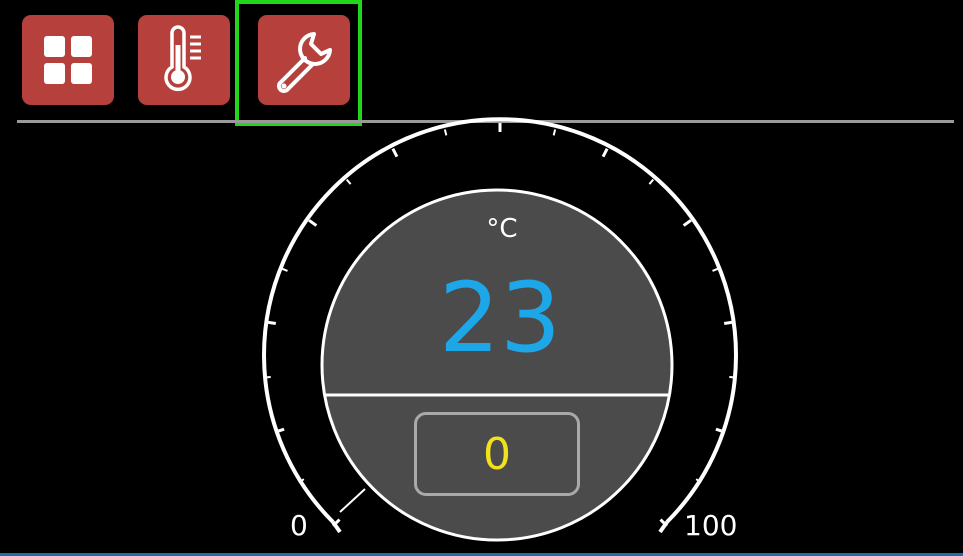 The width and height of the screenshot is (963, 556). What do you see at coordinates (299, 525) in the screenshot?
I see `scale-min-label: 0` at bounding box center [299, 525].